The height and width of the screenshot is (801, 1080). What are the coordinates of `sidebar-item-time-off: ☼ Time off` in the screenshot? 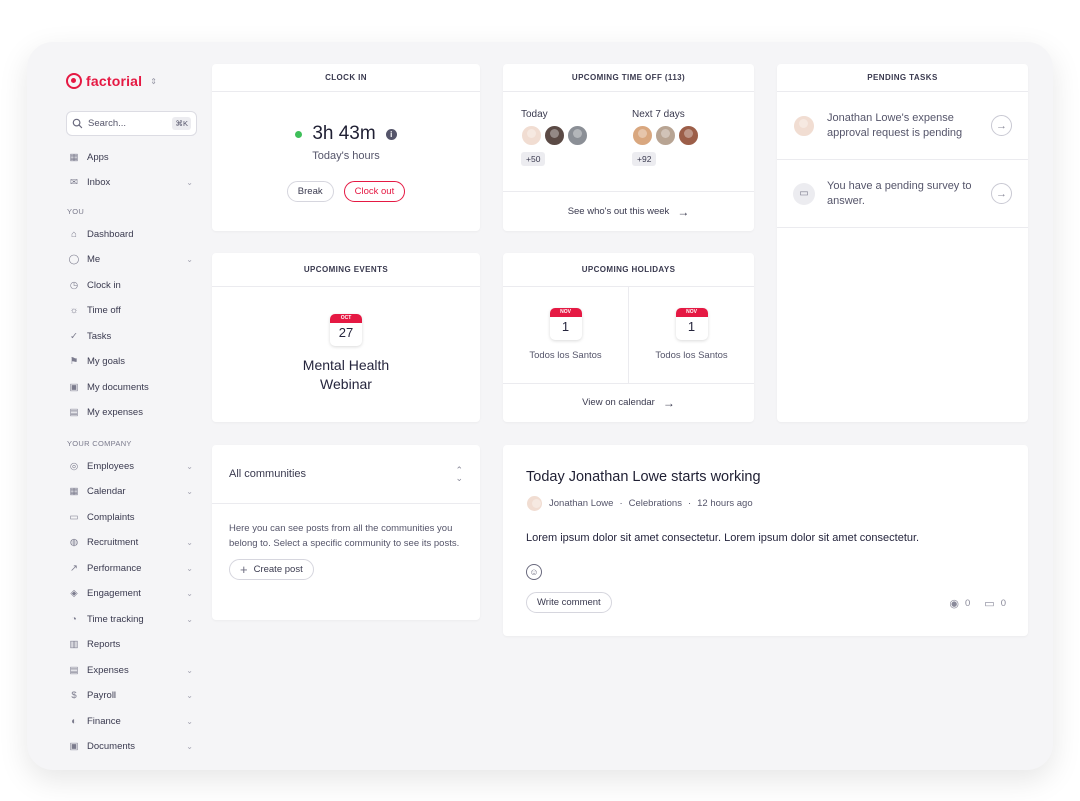 It's located at (130, 311).